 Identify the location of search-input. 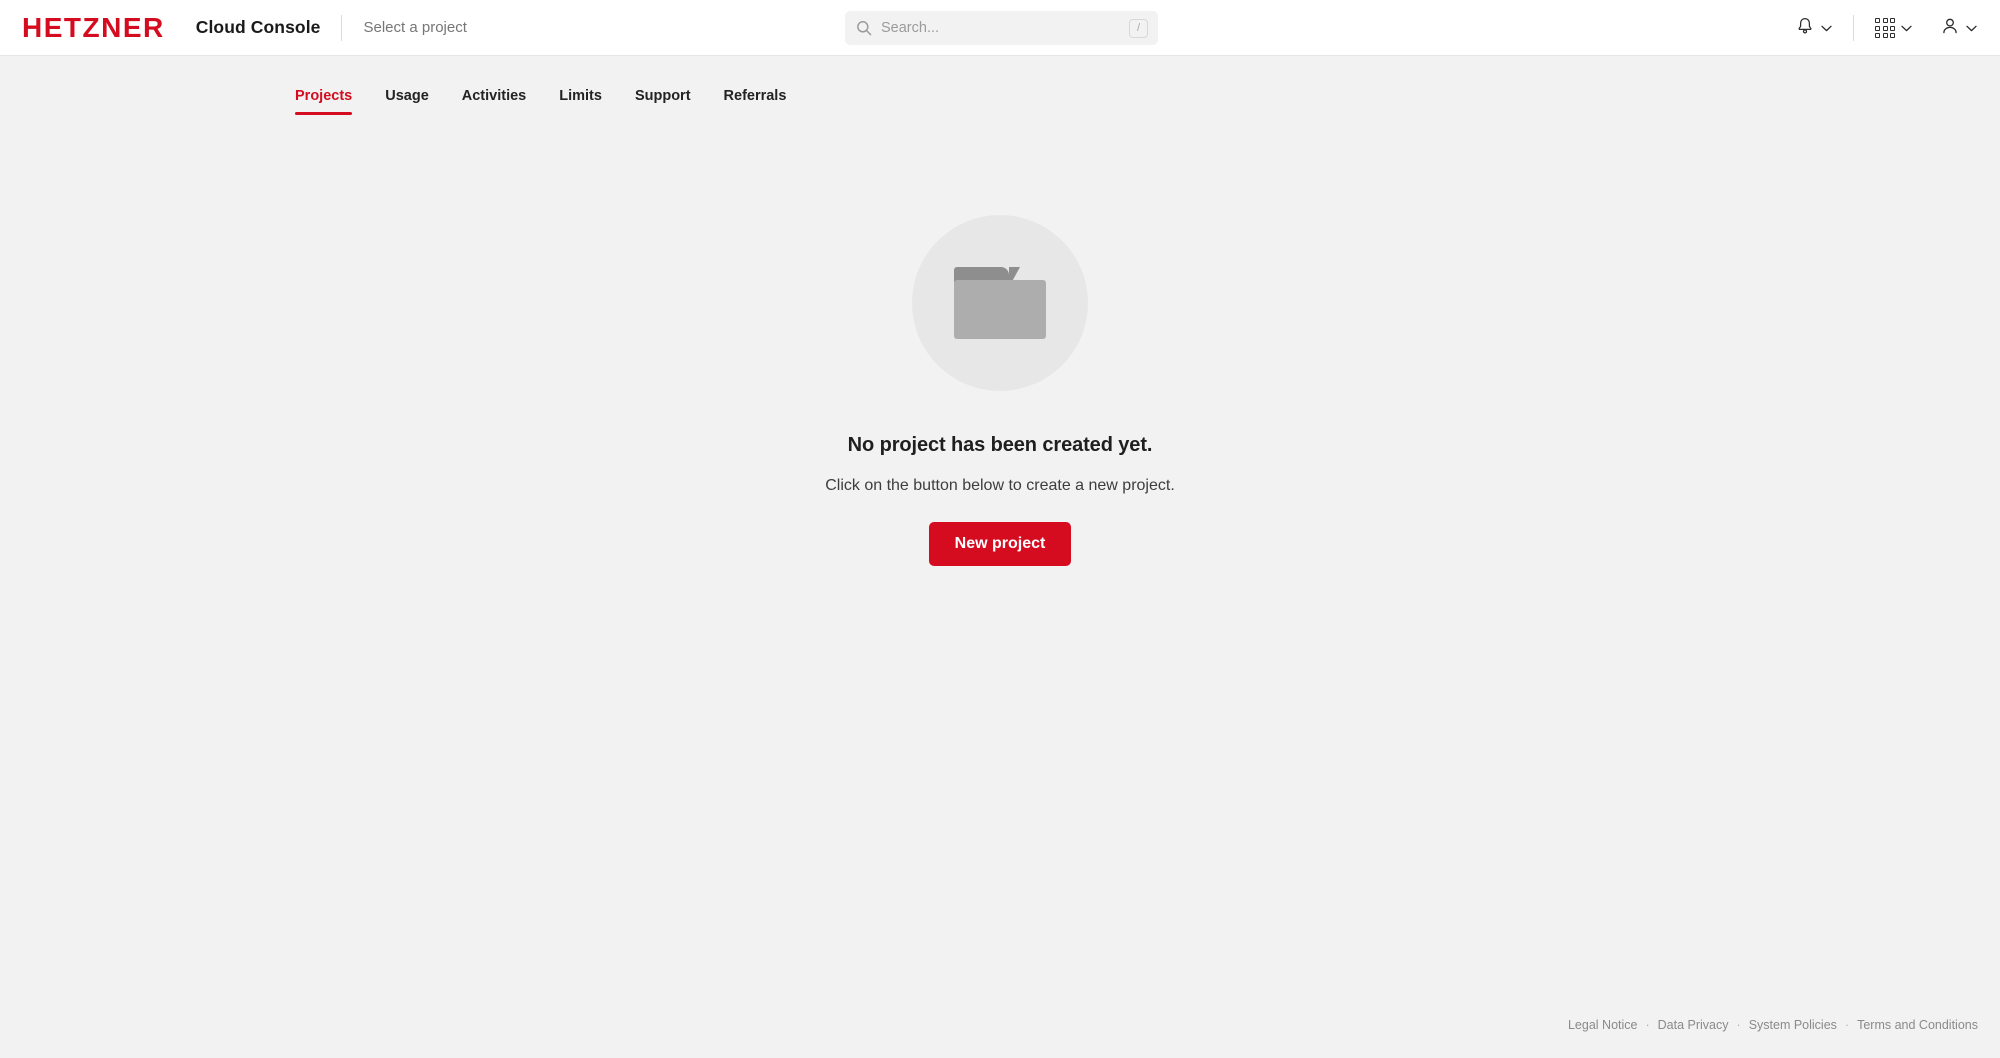
(1005, 28).